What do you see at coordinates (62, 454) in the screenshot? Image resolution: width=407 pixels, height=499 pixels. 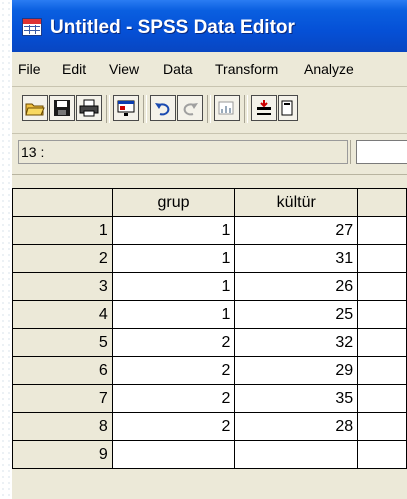 I see `row-header: 9` at bounding box center [62, 454].